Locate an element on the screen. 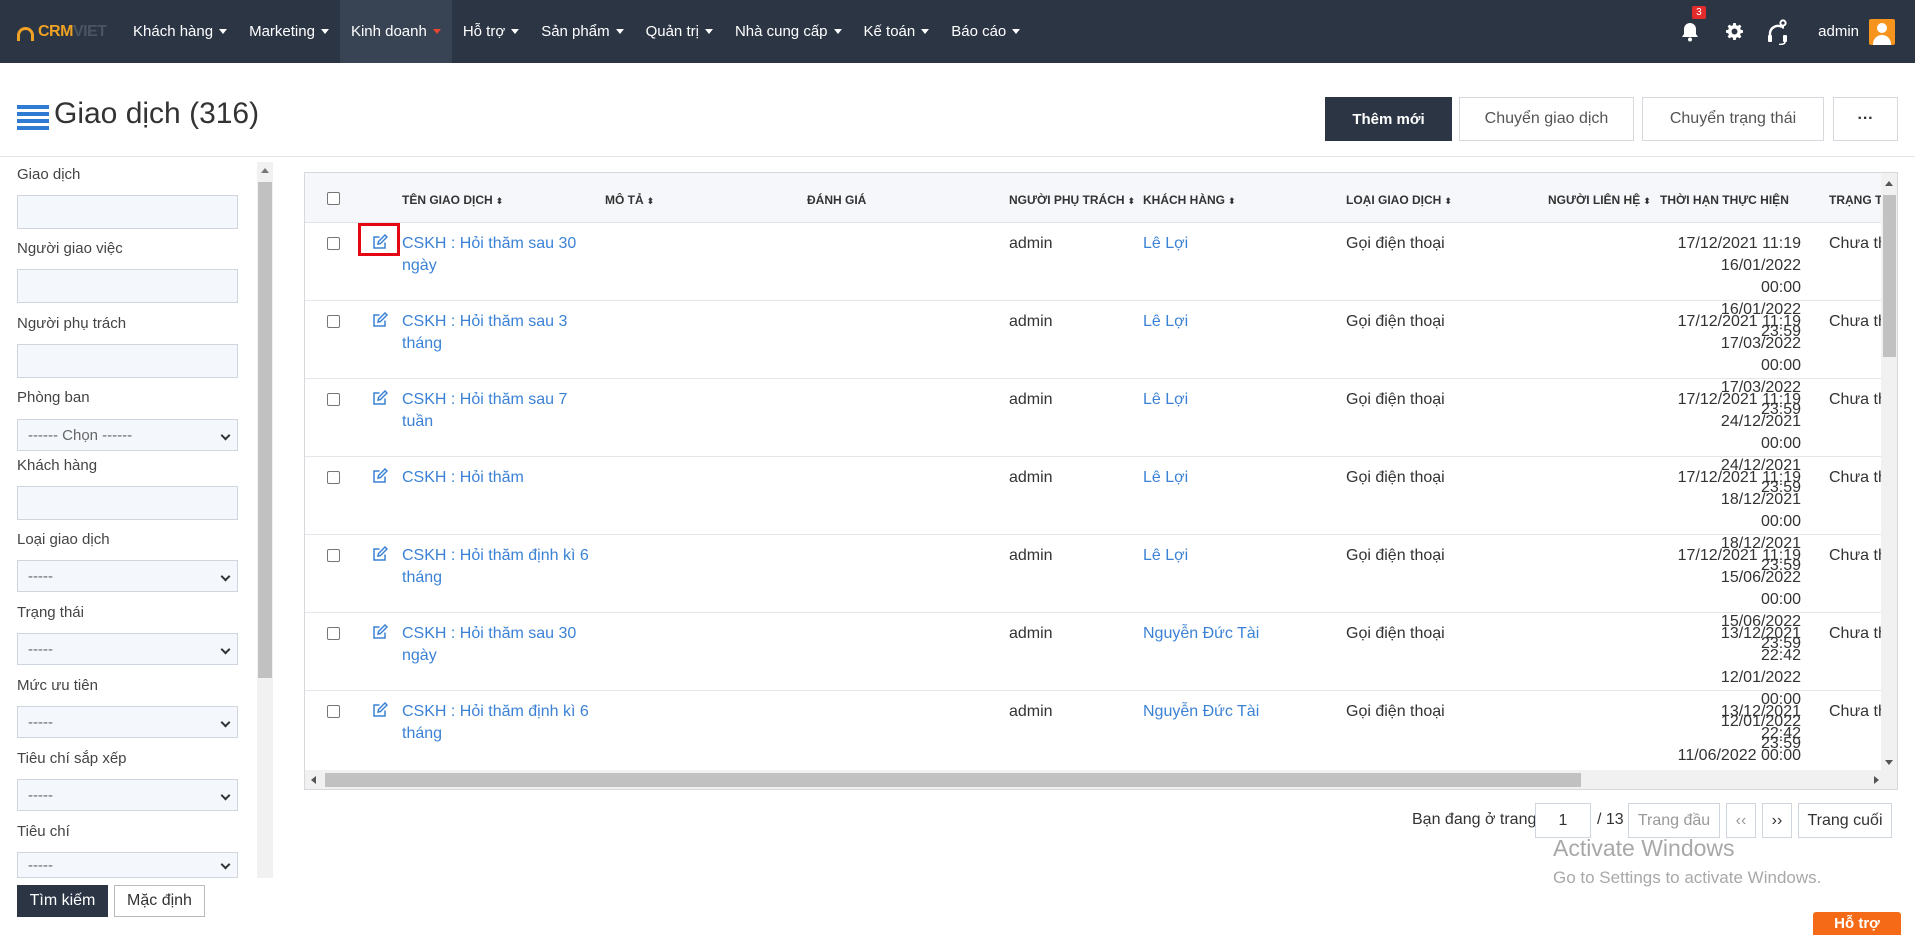 Image resolution: width=1915 pixels, height=935 pixels. deal-name-link: CSKH : Hỏi thăm sau 7 tuần is located at coordinates (502, 411).